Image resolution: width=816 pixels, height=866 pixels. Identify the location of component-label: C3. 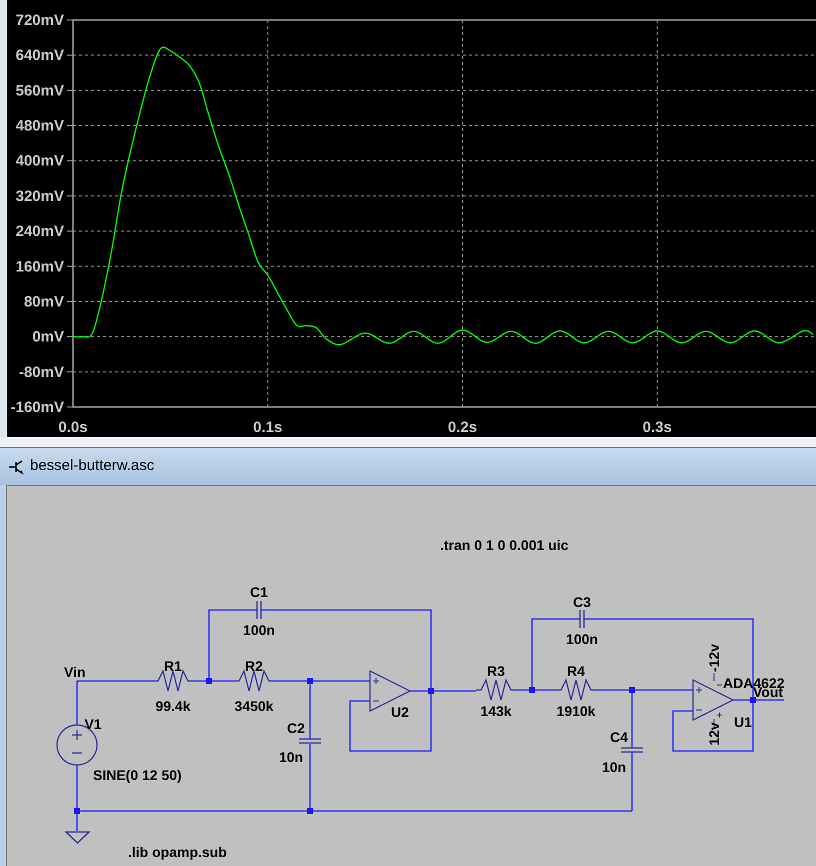
(582, 602).